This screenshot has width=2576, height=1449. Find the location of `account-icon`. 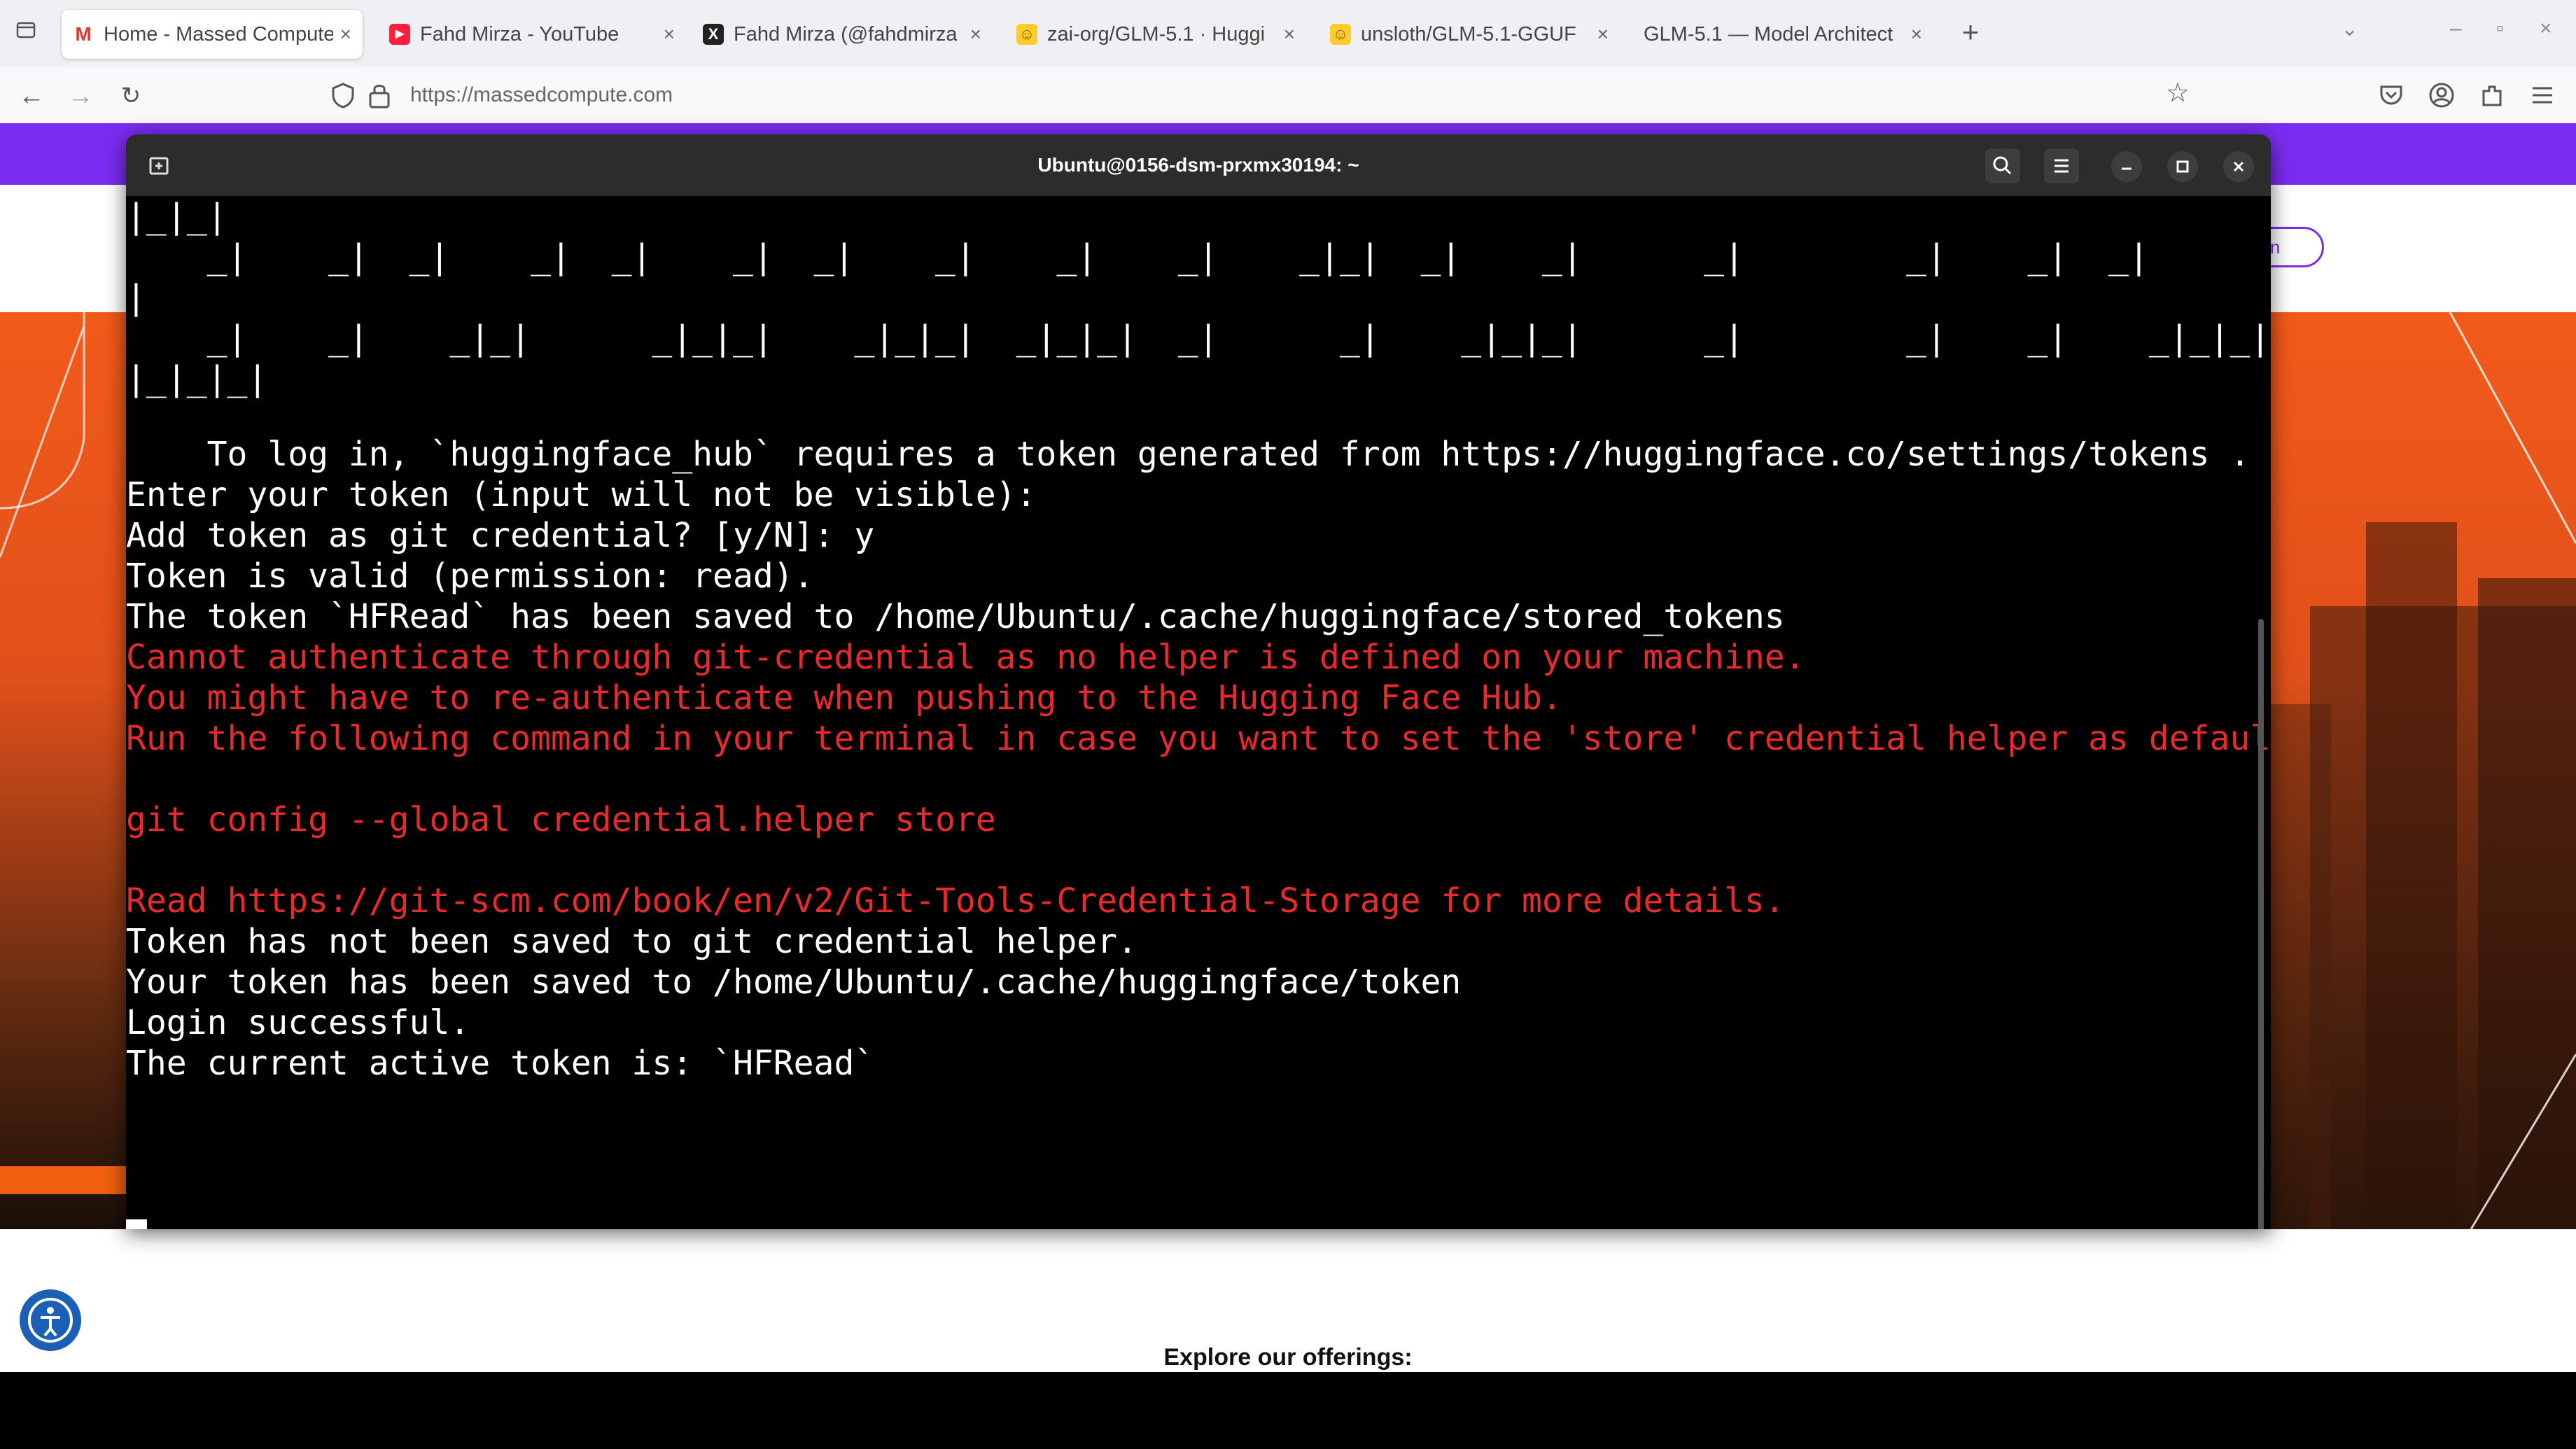

account-icon is located at coordinates (2441, 95).